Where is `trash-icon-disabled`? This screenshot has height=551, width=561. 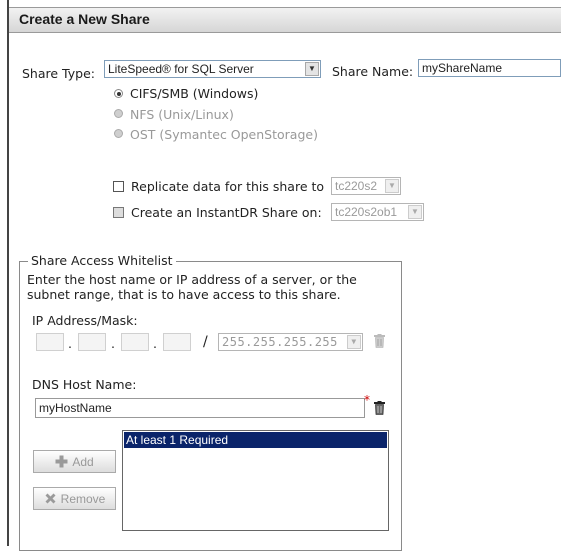 trash-icon-disabled is located at coordinates (379, 341).